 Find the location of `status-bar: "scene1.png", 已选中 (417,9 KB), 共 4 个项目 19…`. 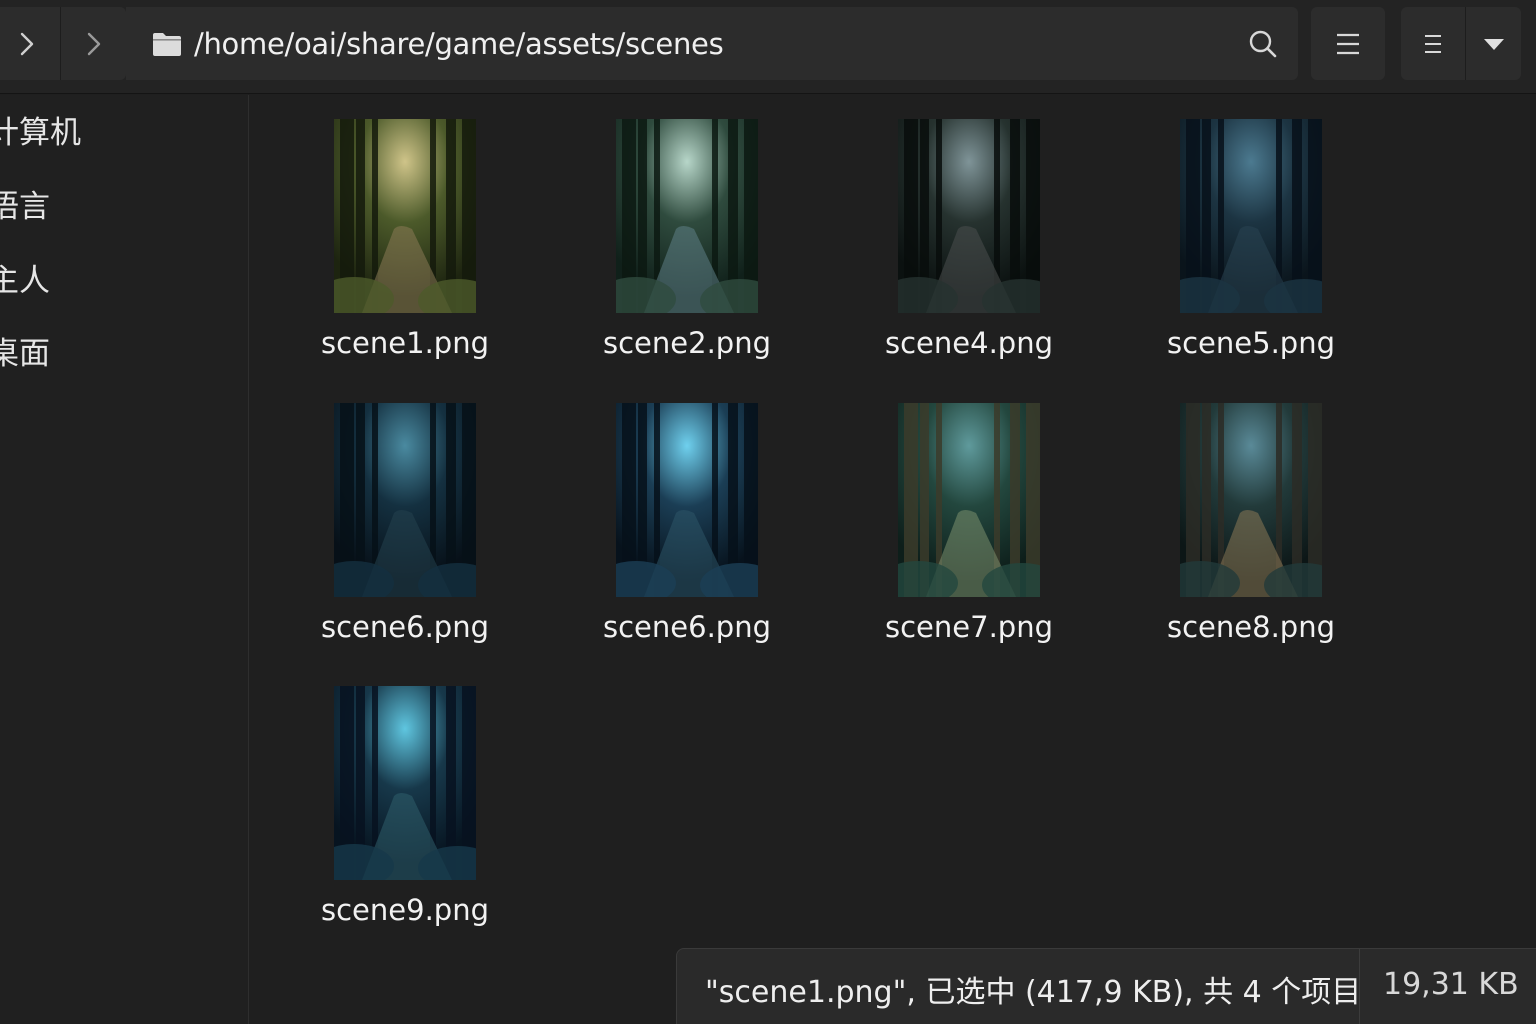

status-bar: "scene1.png", 已选中 (417,9 KB), 共 4 个项目 19… is located at coordinates (1106, 986).